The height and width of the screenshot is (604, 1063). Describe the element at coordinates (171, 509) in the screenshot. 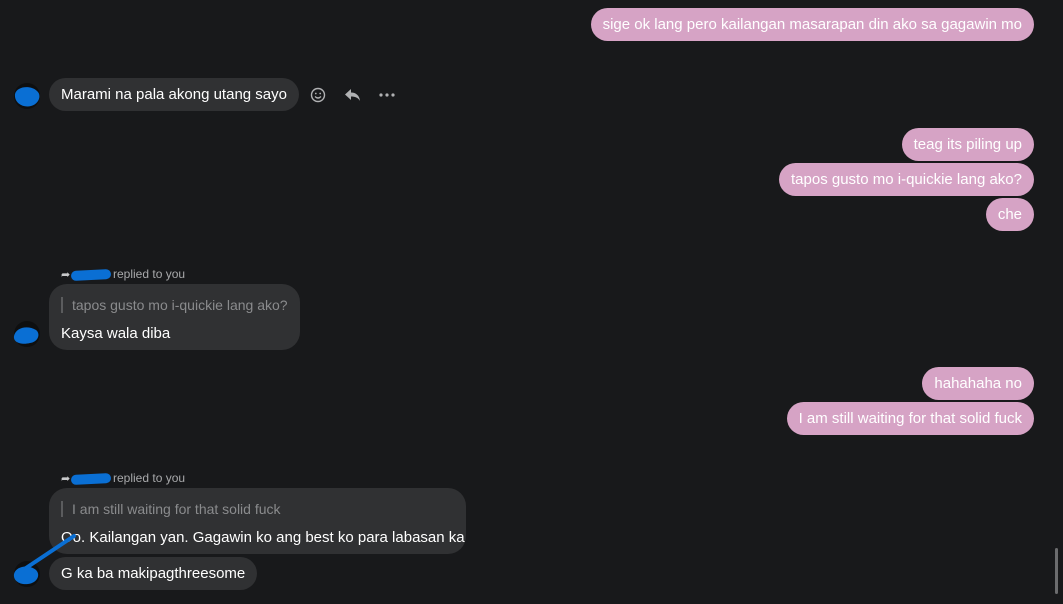

I see `quoted-message: I am still waiting for that solid fuck` at that location.